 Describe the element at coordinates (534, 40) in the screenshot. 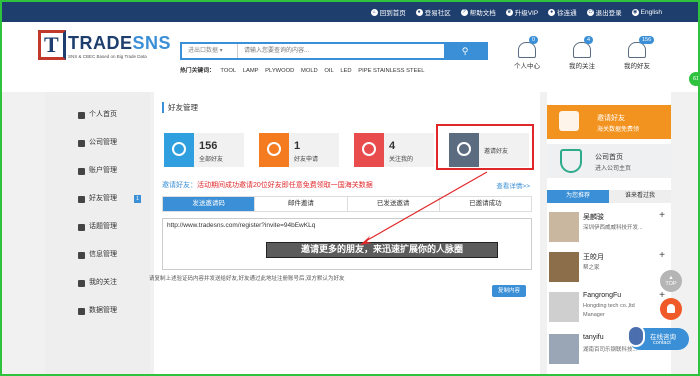

I see `count-badge: 0` at that location.